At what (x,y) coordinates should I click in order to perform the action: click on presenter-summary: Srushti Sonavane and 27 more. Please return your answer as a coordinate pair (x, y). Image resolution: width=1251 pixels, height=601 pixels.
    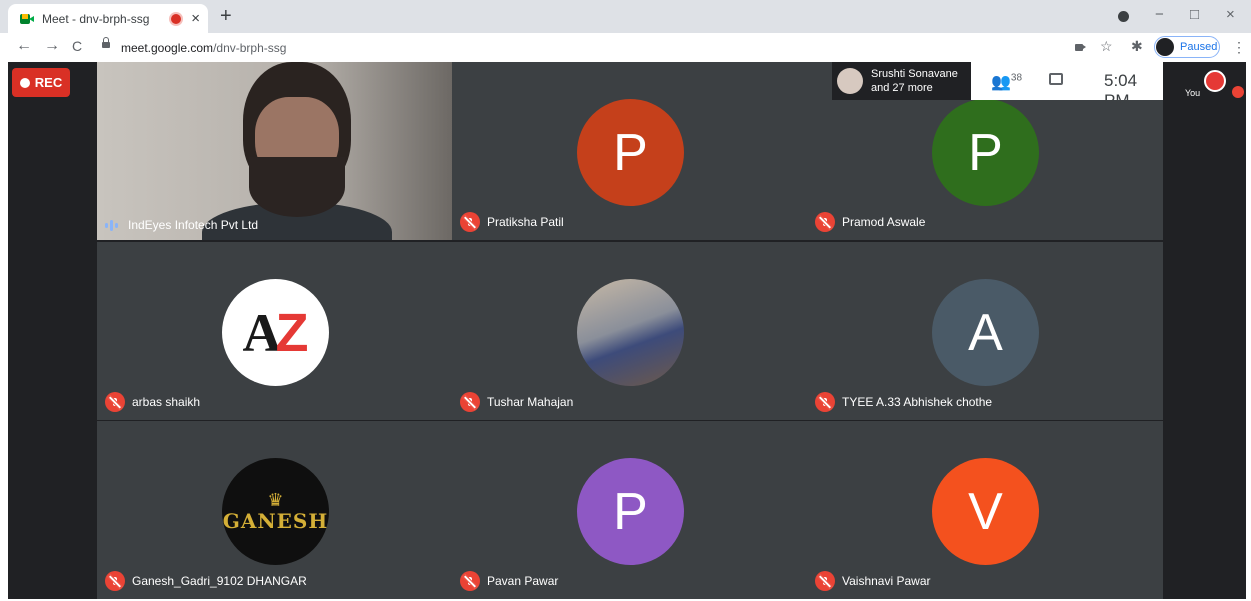
    Looking at the image, I should click on (901, 81).